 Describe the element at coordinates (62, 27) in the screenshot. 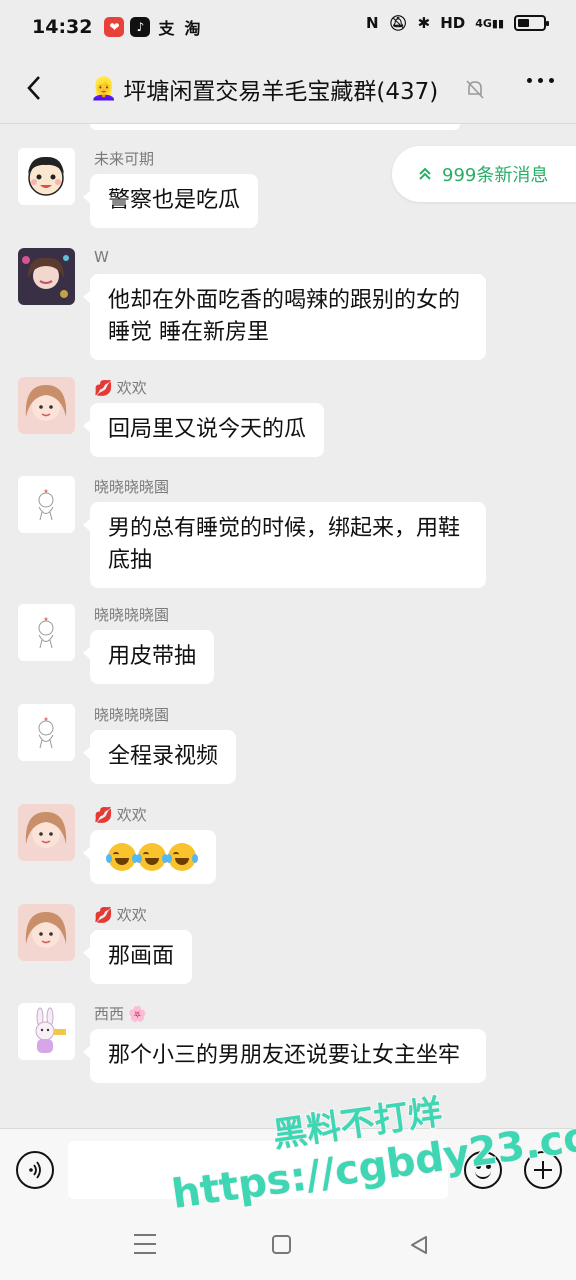

I see `status-time: 14:32` at that location.